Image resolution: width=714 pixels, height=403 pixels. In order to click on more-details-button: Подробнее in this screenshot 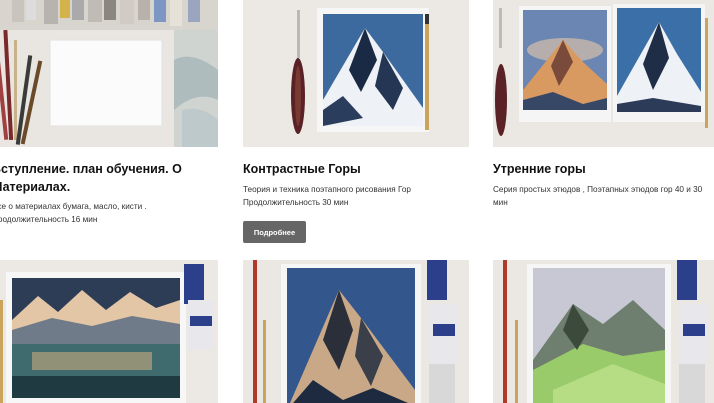, I will do `click(274, 232)`.